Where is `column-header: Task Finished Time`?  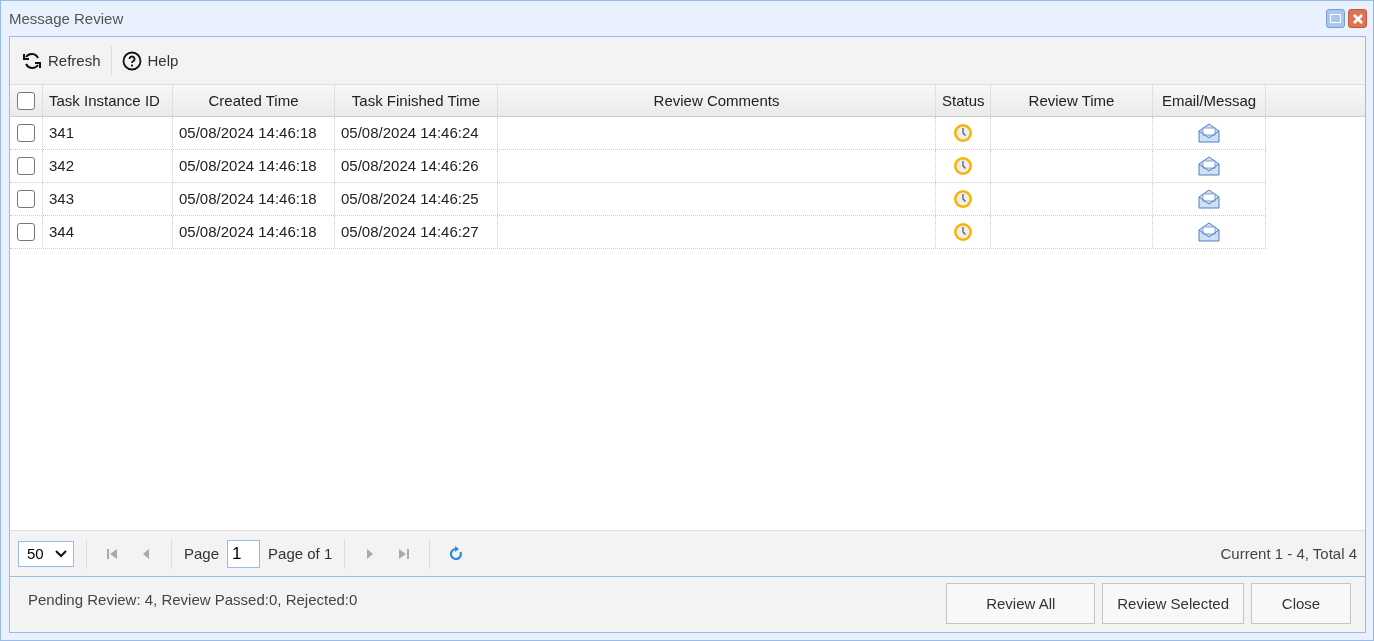
column-header: Task Finished Time is located at coordinates (416, 100).